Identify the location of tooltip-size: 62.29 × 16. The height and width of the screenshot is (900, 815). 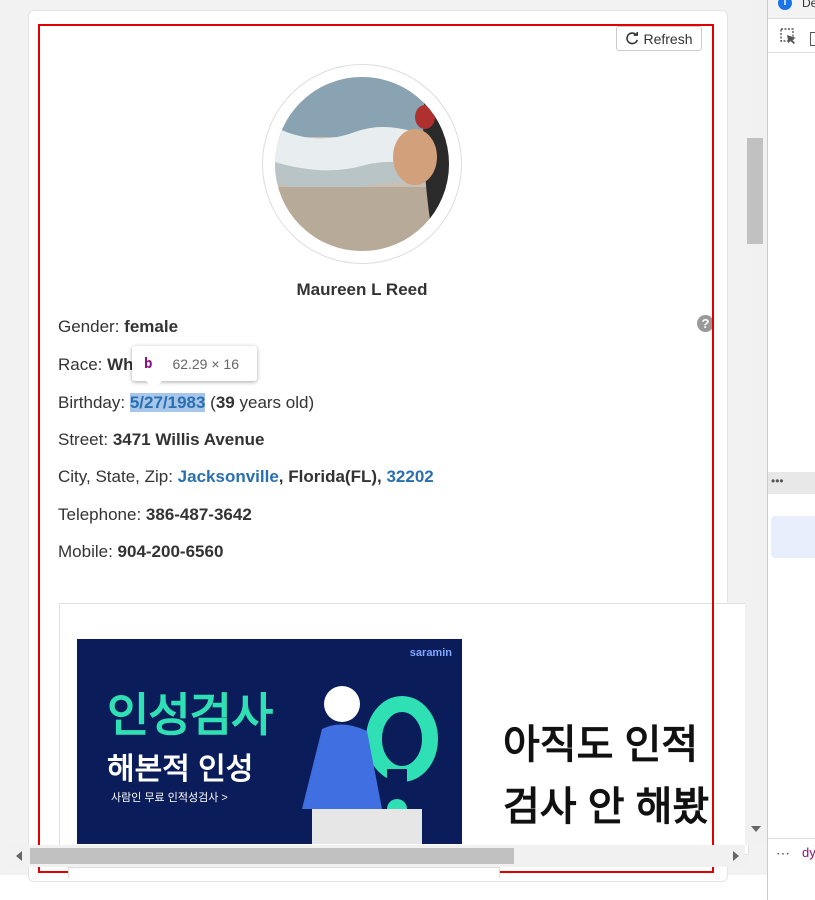
(205, 363).